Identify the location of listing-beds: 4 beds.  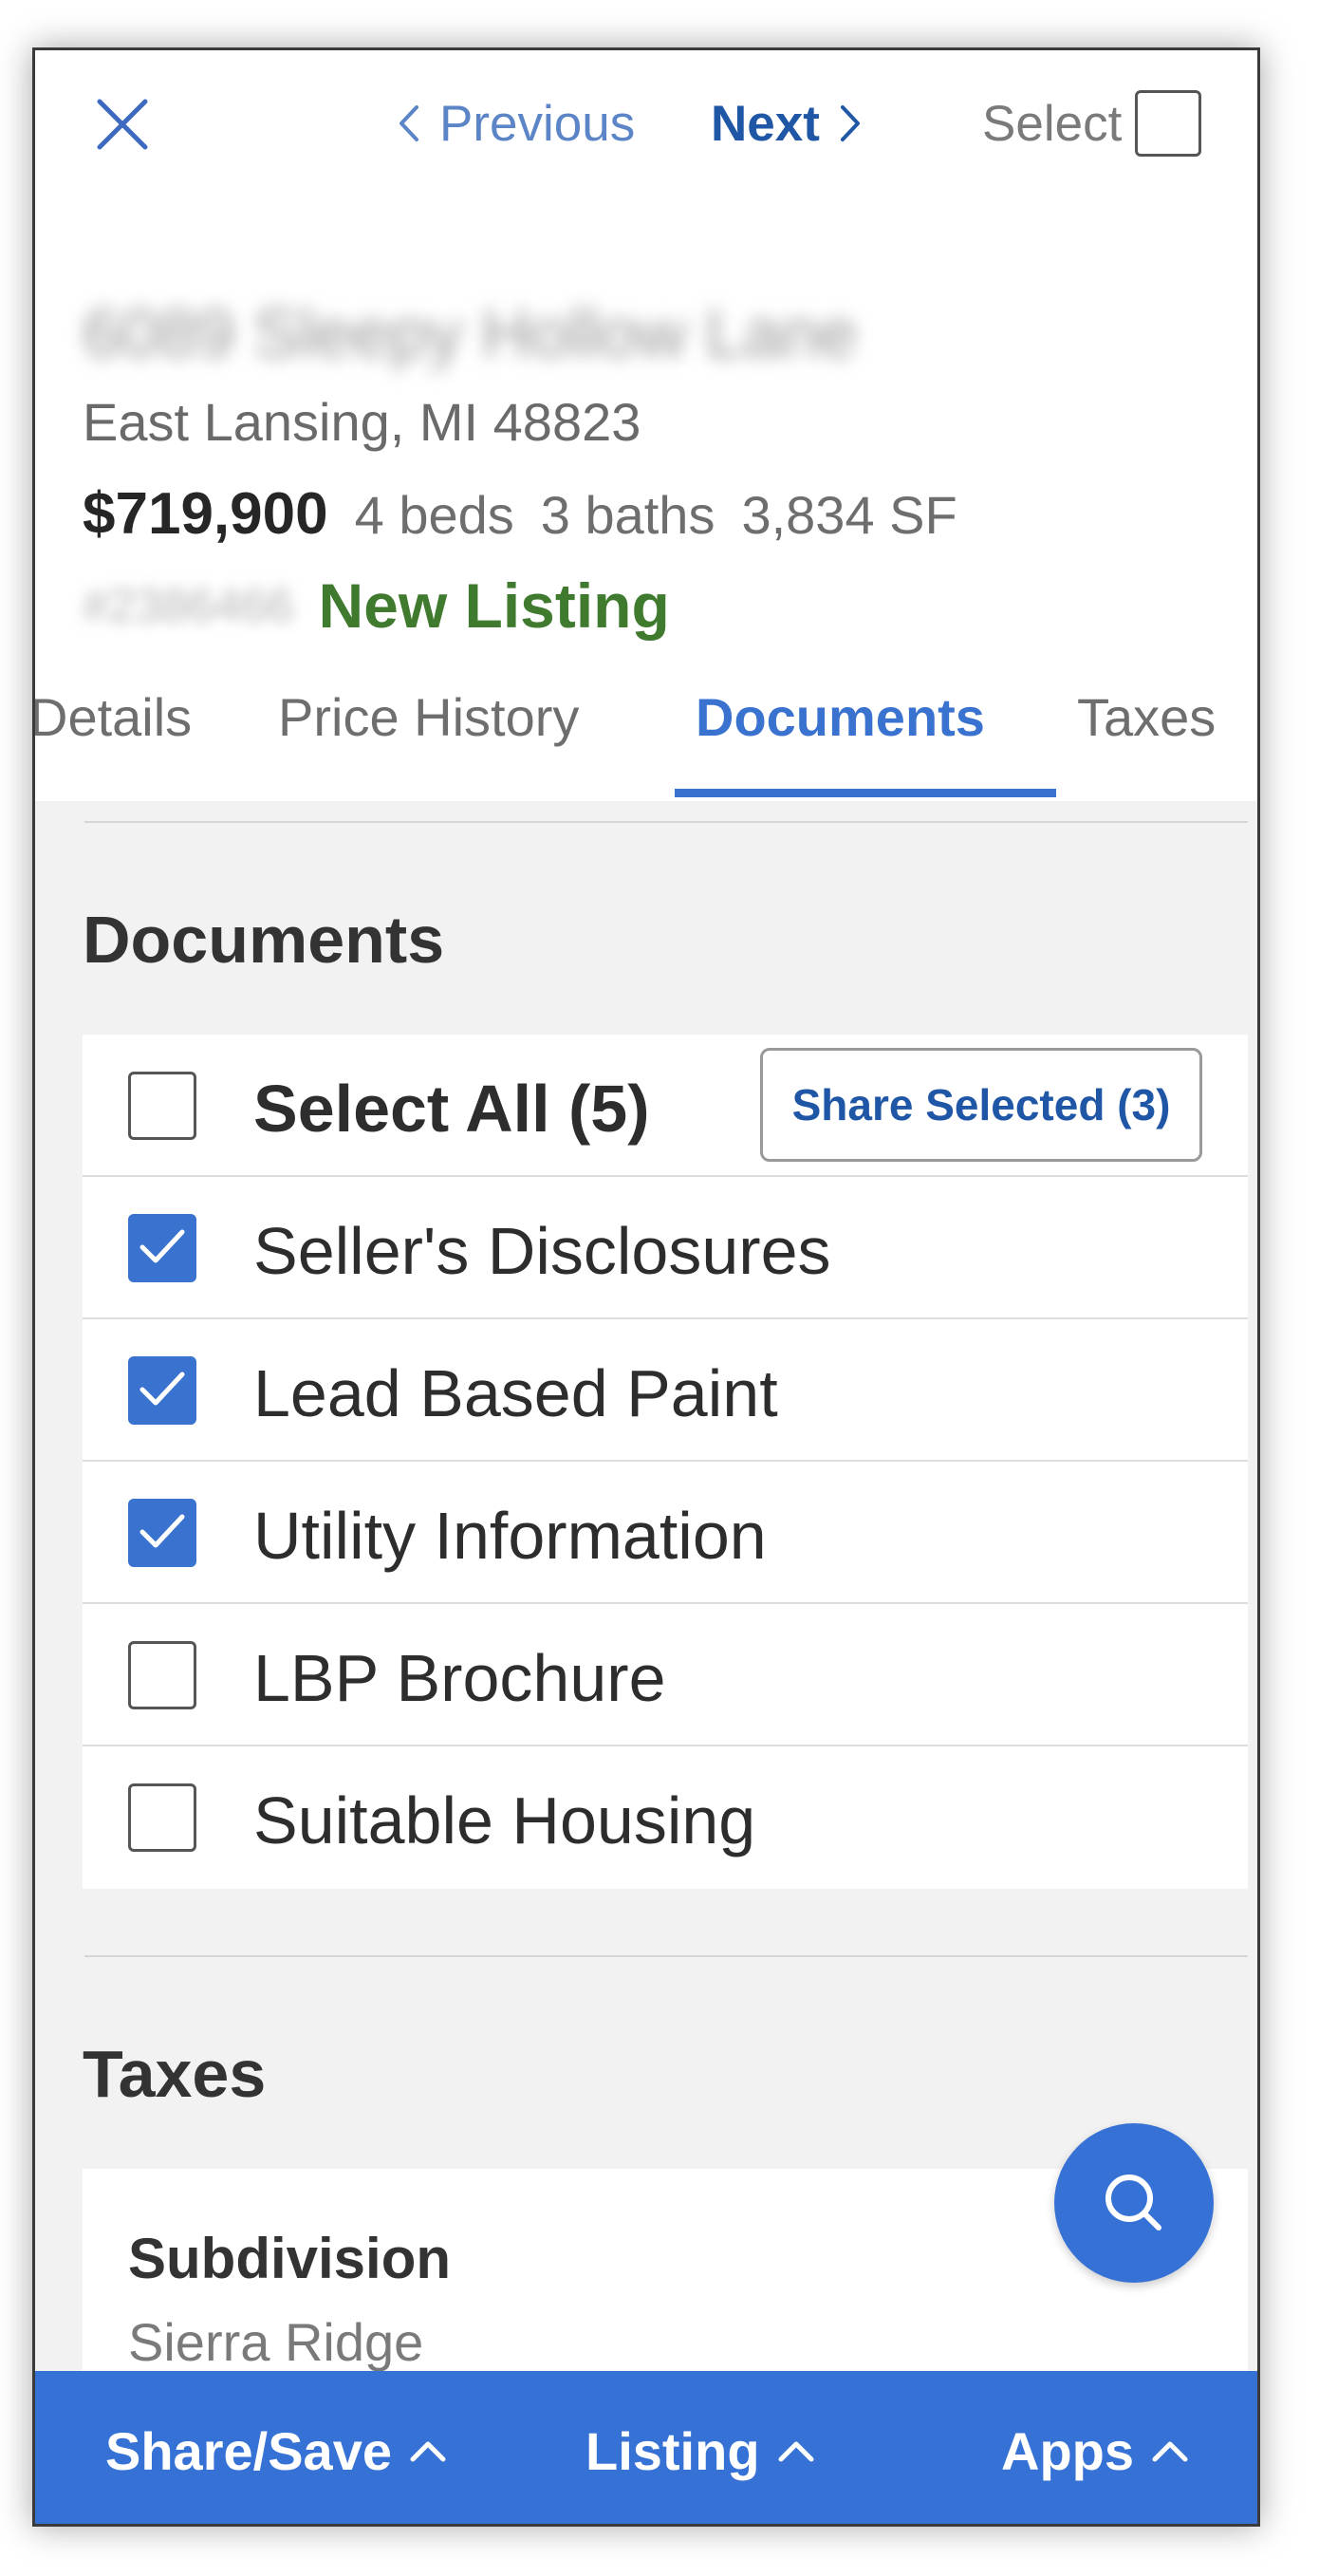
(434, 515).